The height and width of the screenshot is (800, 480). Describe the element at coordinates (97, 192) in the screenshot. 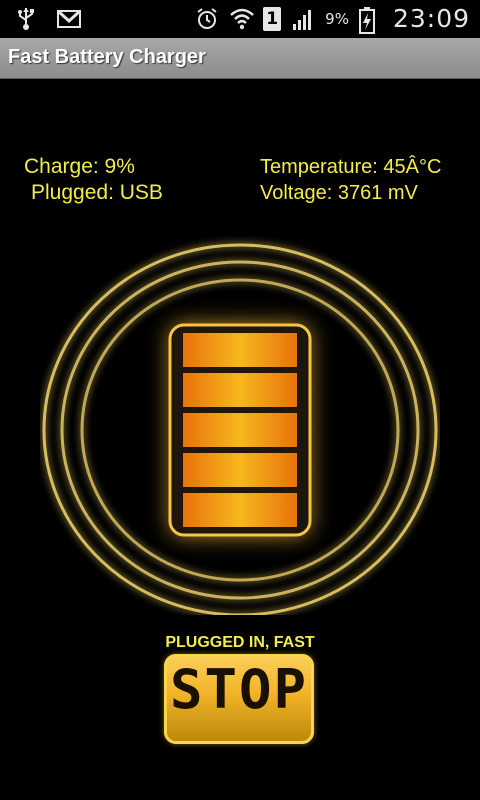

I see `plugged-text: Plugged: USB` at that location.